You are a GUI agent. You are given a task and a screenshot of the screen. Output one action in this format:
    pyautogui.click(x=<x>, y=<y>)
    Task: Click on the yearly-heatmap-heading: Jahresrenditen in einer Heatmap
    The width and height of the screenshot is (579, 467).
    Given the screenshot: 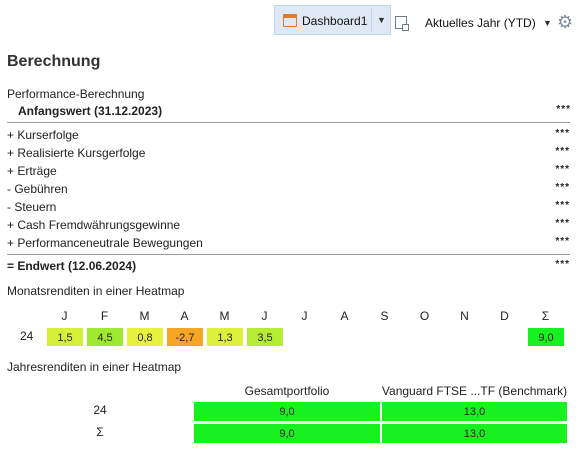 What is the action you would take?
    pyautogui.click(x=94, y=367)
    